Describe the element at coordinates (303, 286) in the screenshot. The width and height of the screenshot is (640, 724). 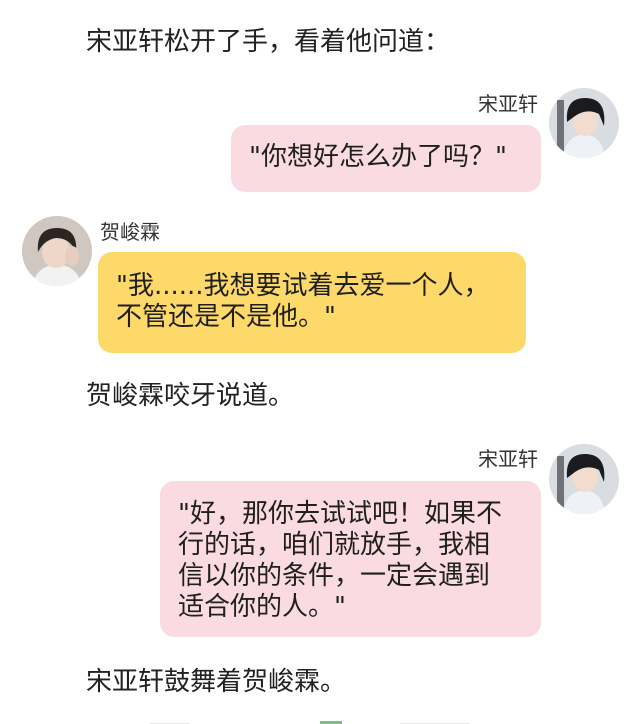
I see `message-2-line-1: "我......我想要试着去爱一个人，` at that location.